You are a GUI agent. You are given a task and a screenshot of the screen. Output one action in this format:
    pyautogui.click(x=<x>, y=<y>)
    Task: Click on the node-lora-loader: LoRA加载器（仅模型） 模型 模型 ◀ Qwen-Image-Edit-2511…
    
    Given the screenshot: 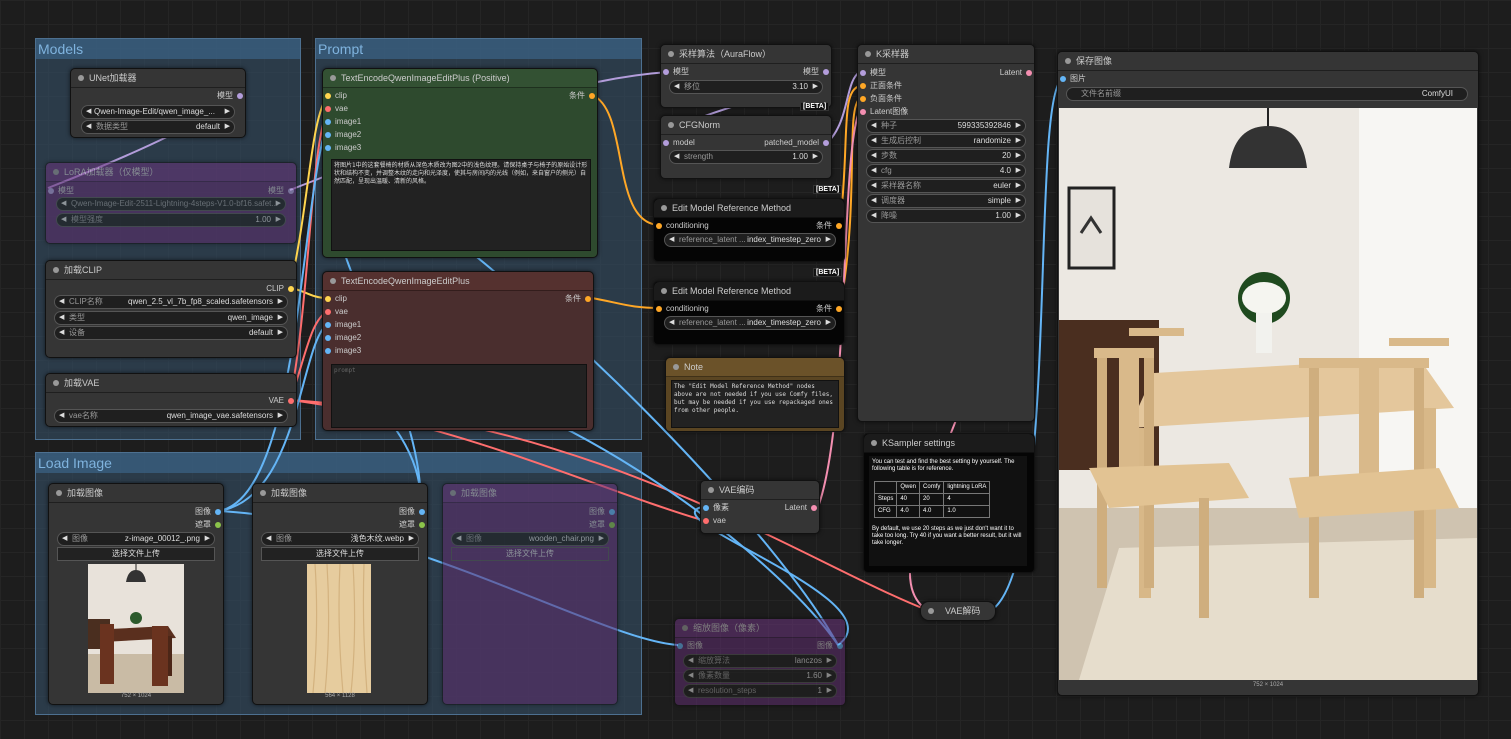 What is the action you would take?
    pyautogui.click(x=171, y=203)
    